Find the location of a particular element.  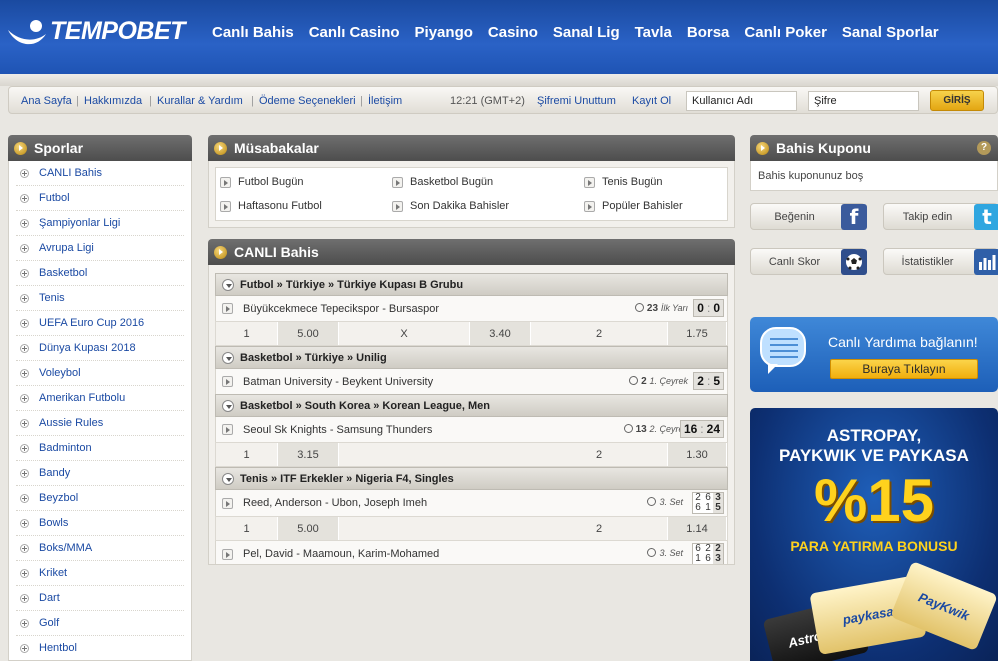

live-help-banner: Canlı Yardıma bağlanın! Buraya Tıklayın is located at coordinates (874, 354).